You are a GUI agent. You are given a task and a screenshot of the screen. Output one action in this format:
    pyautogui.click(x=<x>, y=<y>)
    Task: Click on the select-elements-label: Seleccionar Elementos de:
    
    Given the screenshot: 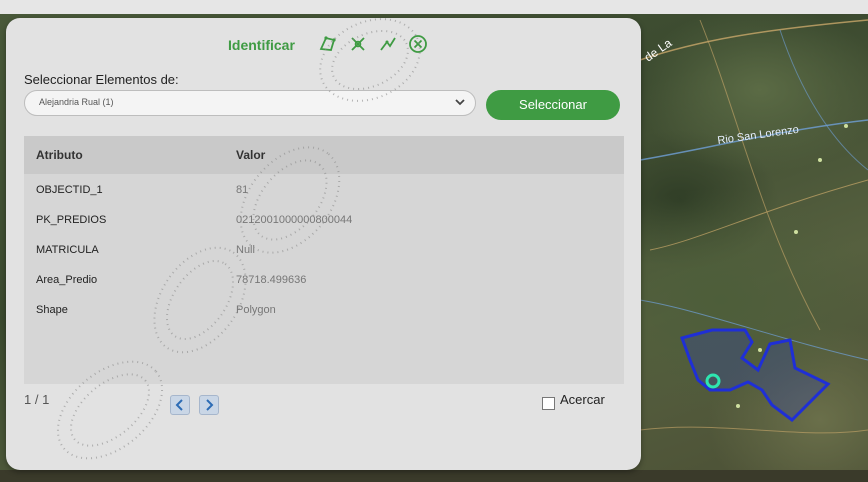 What is the action you would take?
    pyautogui.click(x=101, y=79)
    